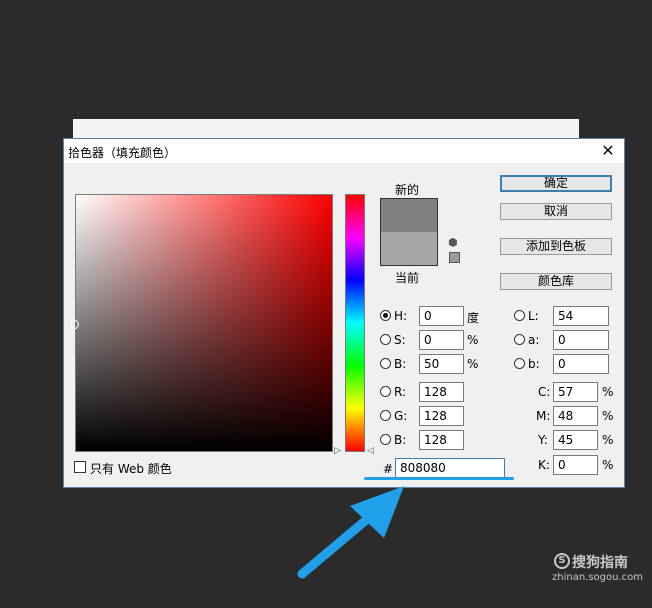 The image size is (652, 608). What do you see at coordinates (562, 561) in the screenshot?
I see `sogou-logo-icon: S` at bounding box center [562, 561].